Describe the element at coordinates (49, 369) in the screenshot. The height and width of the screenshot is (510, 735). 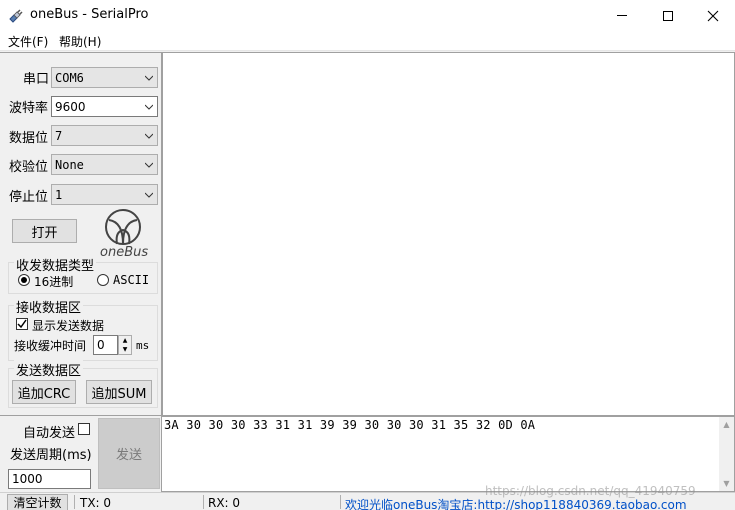
I see `send-group-title: 发送数据区` at that location.